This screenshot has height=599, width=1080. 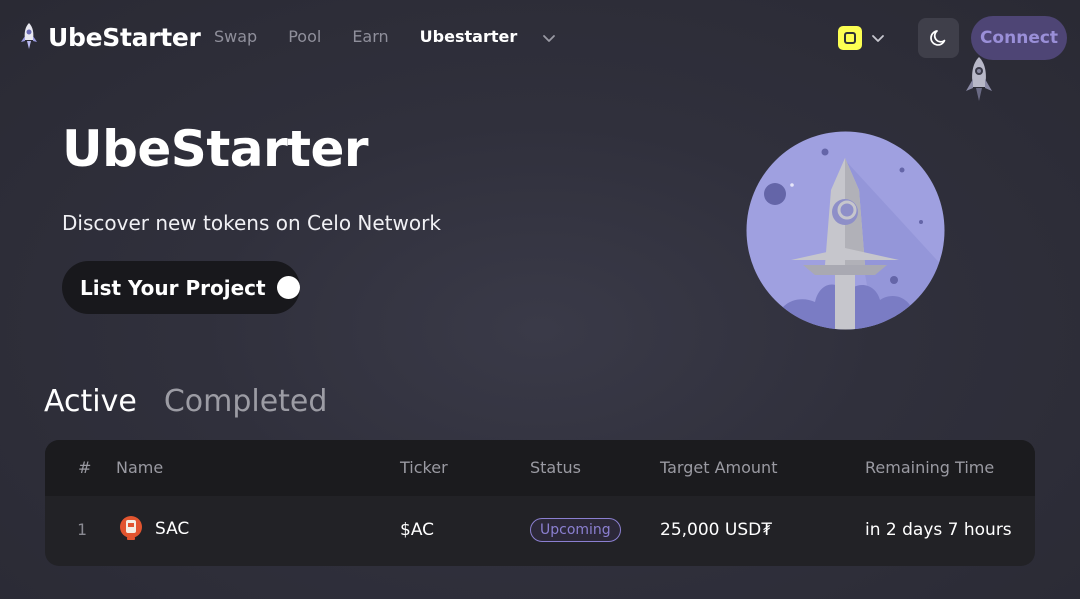 I want to click on project-name: SAC, so click(x=172, y=529).